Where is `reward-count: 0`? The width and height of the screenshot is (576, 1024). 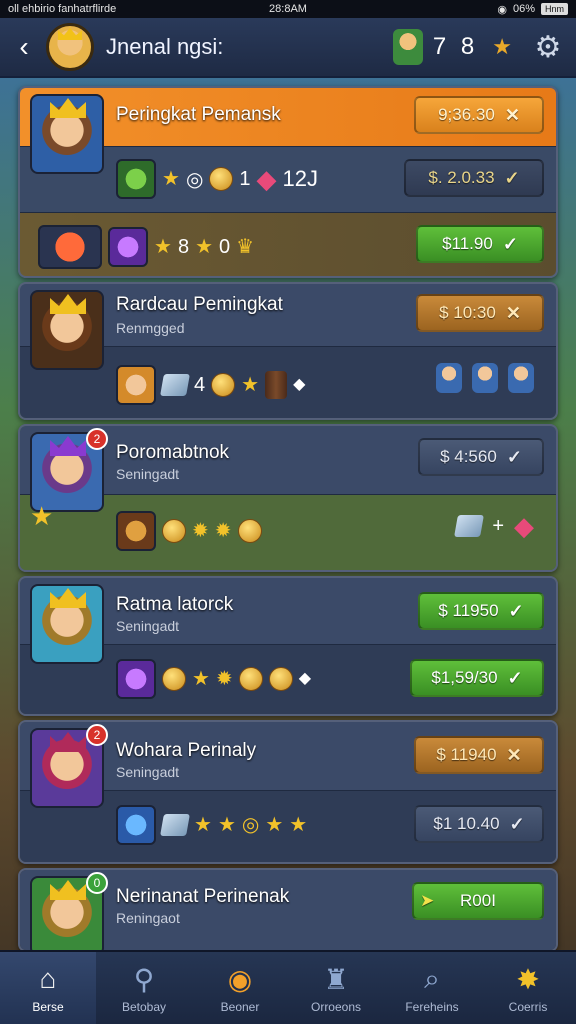 reward-count: 0 is located at coordinates (225, 246).